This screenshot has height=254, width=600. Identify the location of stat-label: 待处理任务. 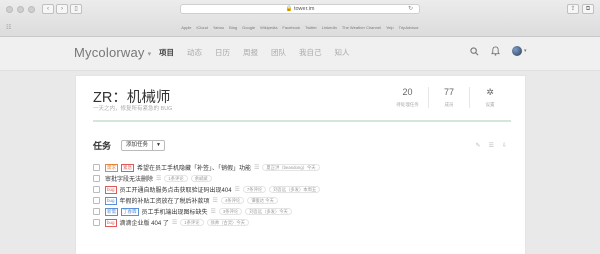
(407, 104).